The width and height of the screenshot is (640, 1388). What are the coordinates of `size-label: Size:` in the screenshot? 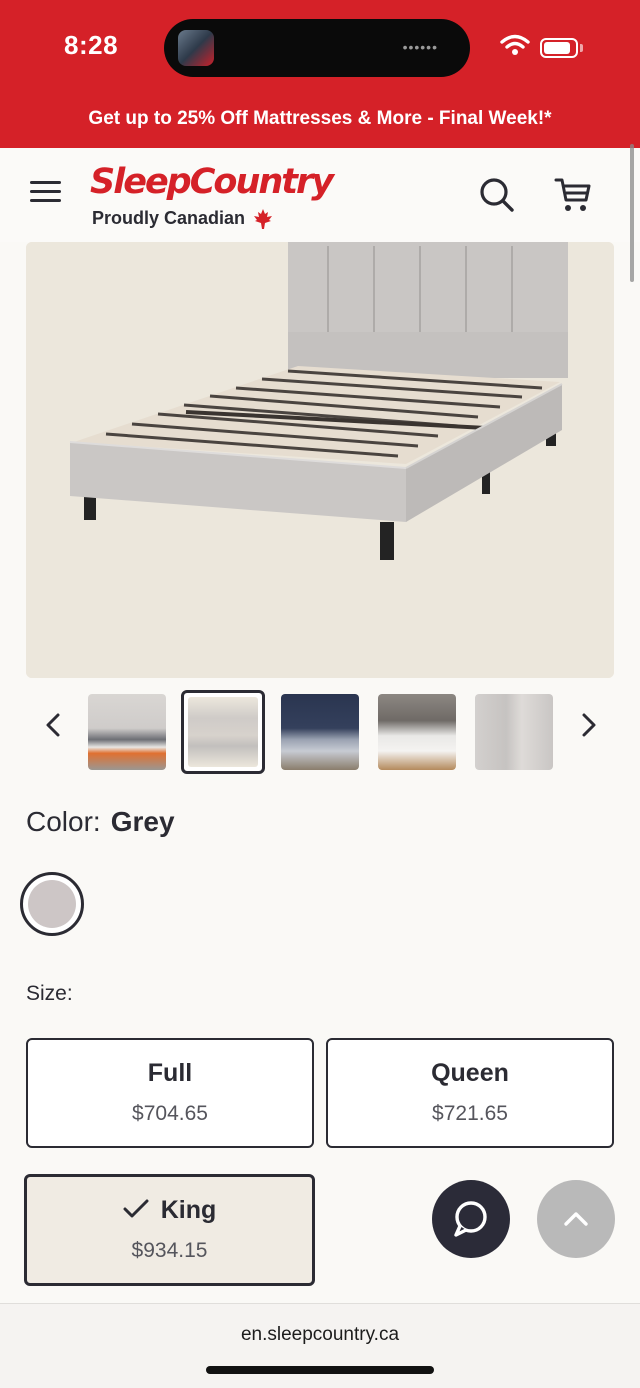 It's located at (49, 993).